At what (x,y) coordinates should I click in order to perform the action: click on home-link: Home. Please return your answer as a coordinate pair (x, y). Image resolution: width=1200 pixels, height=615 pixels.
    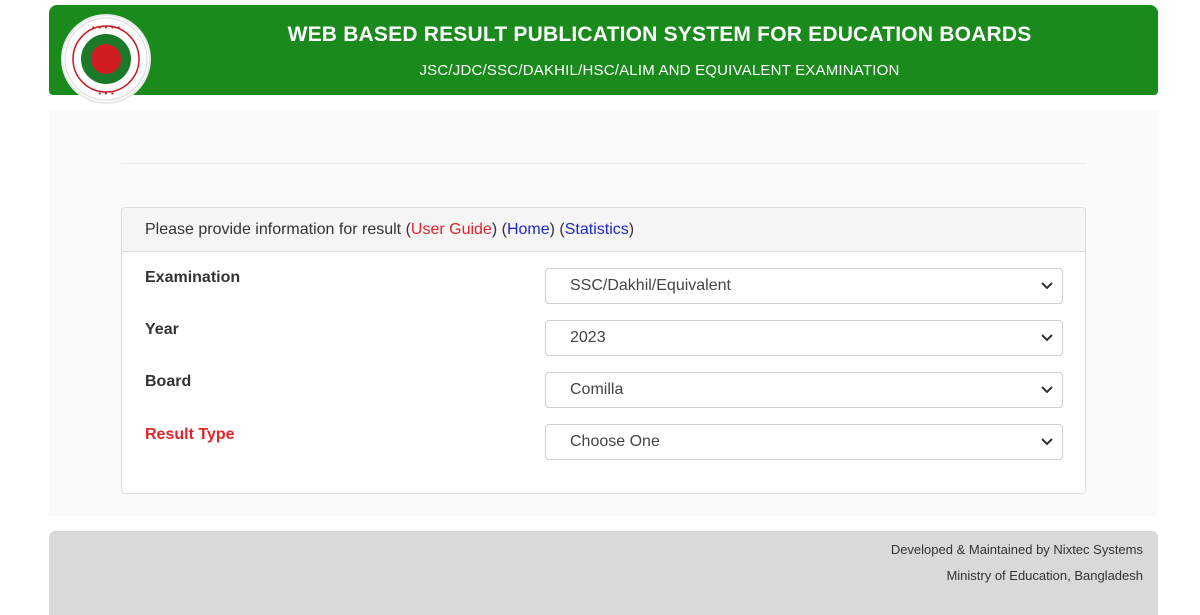
    Looking at the image, I should click on (528, 229).